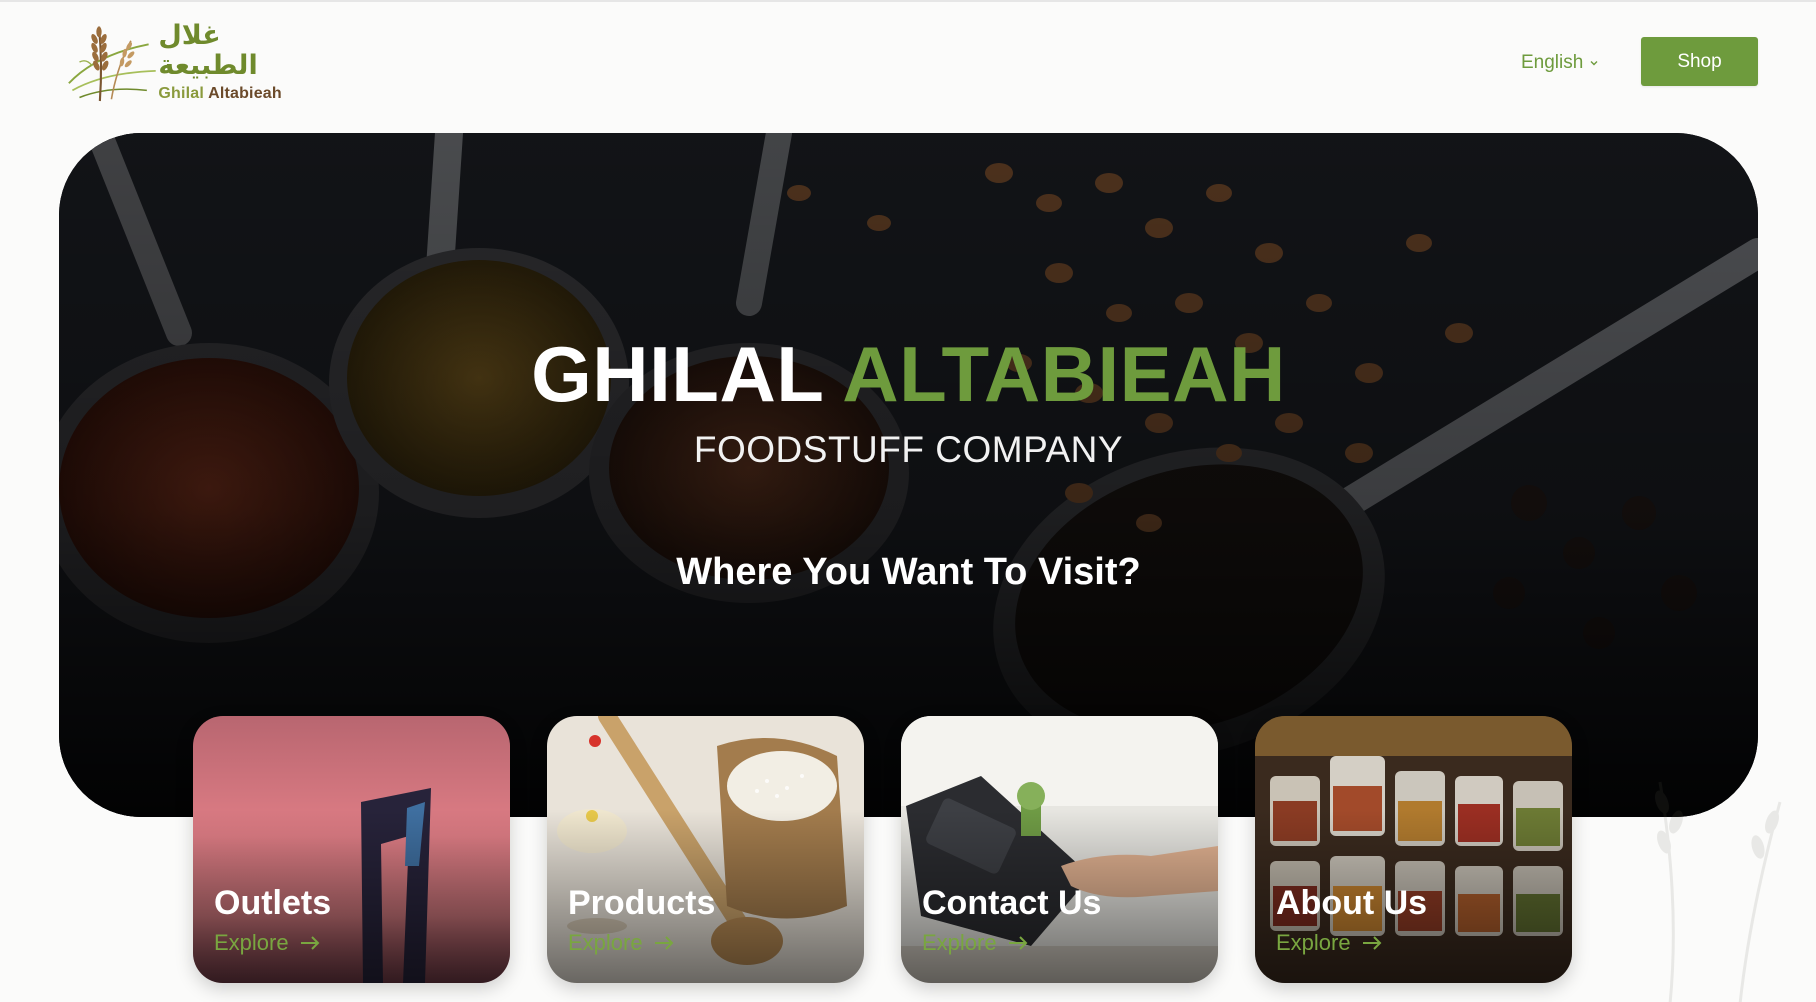 This screenshot has height=1002, width=1816. I want to click on logo-latin-text: Ghilal Altabieah, so click(220, 94).